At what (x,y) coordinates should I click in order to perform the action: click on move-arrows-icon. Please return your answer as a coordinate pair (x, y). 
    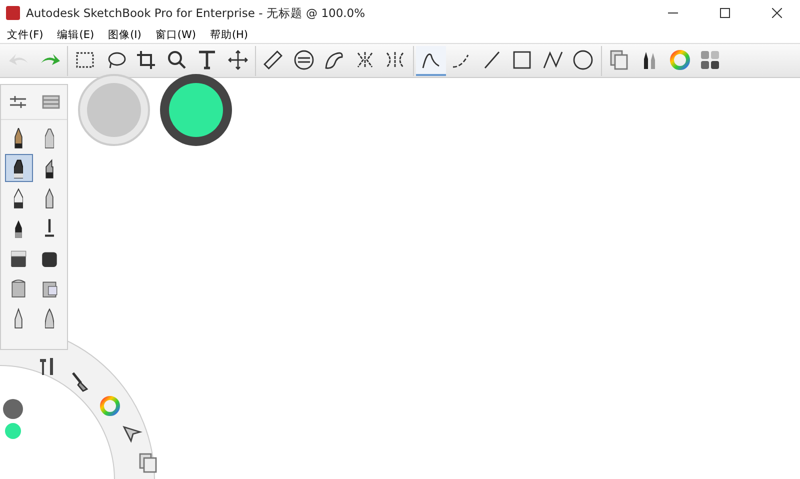
    Looking at the image, I should click on (237, 59).